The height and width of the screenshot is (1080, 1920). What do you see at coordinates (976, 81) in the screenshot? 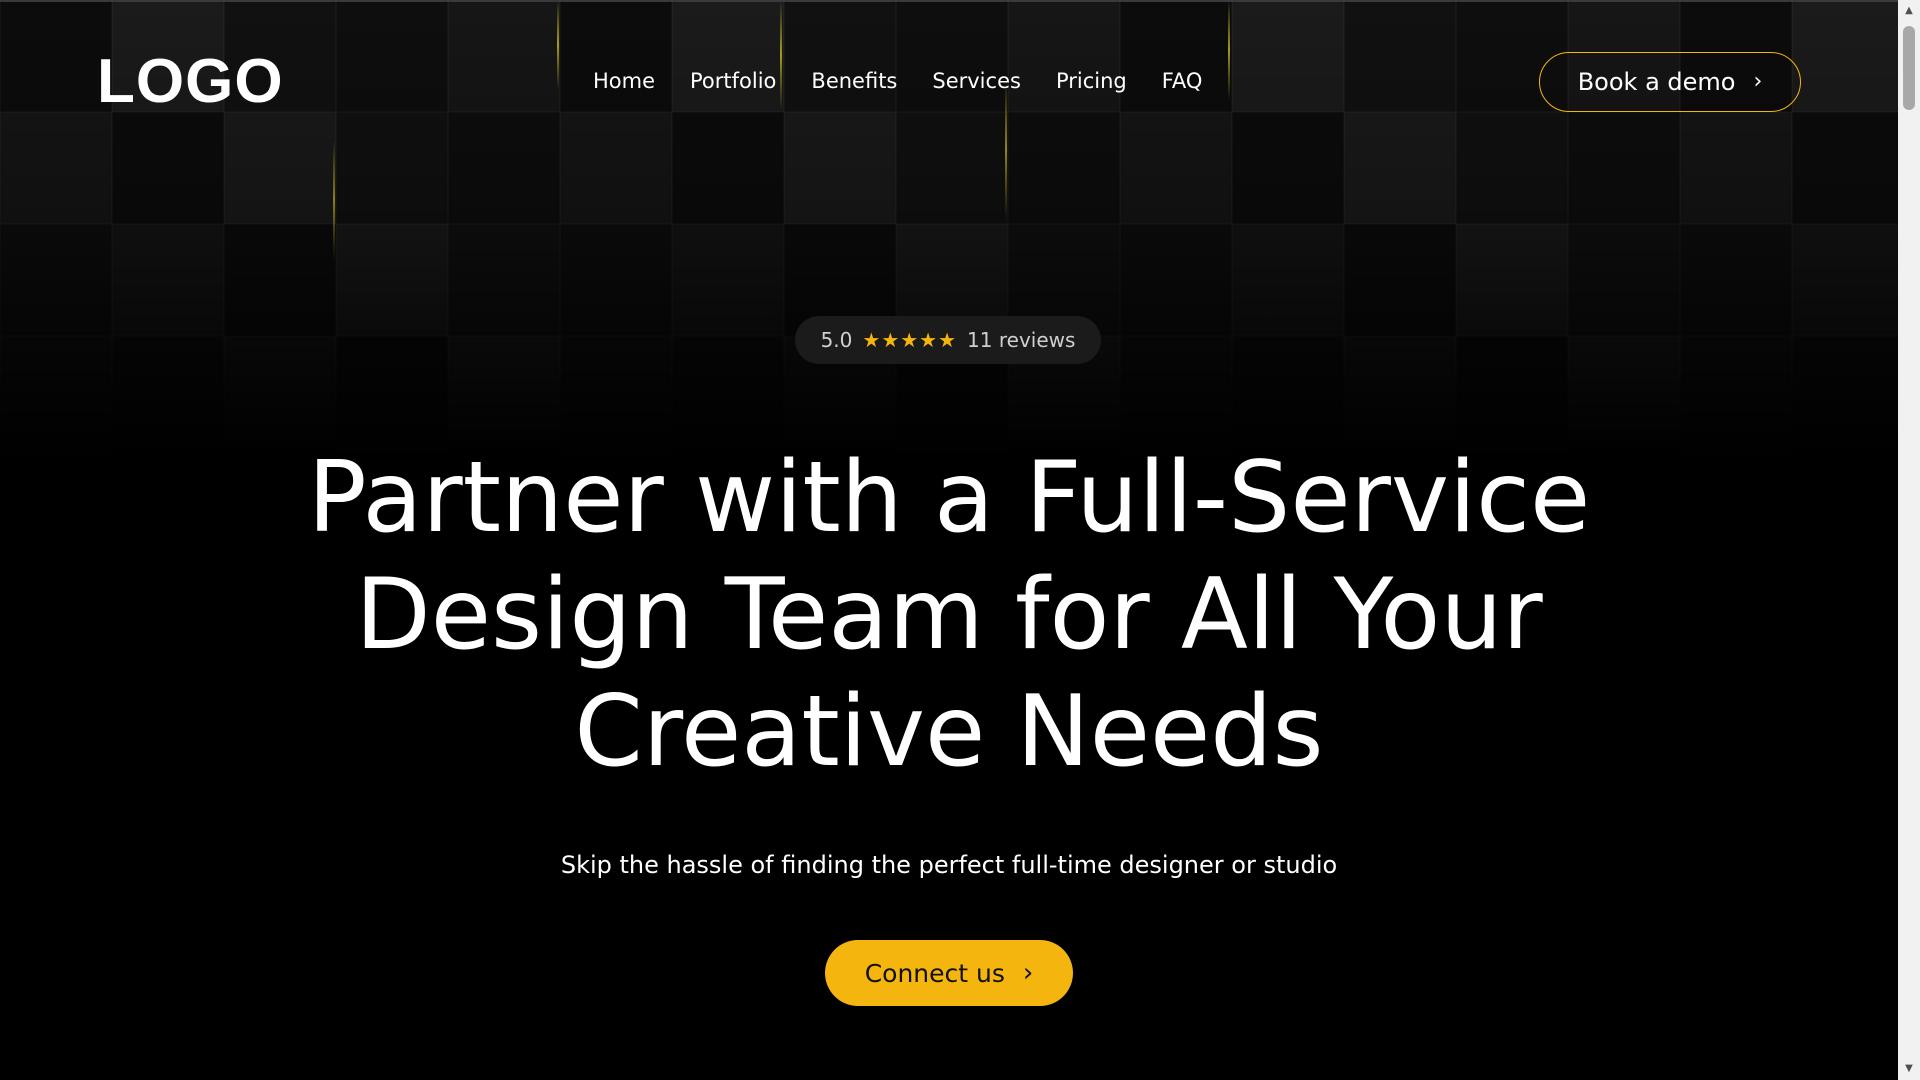
I see `nav-services: Services` at bounding box center [976, 81].